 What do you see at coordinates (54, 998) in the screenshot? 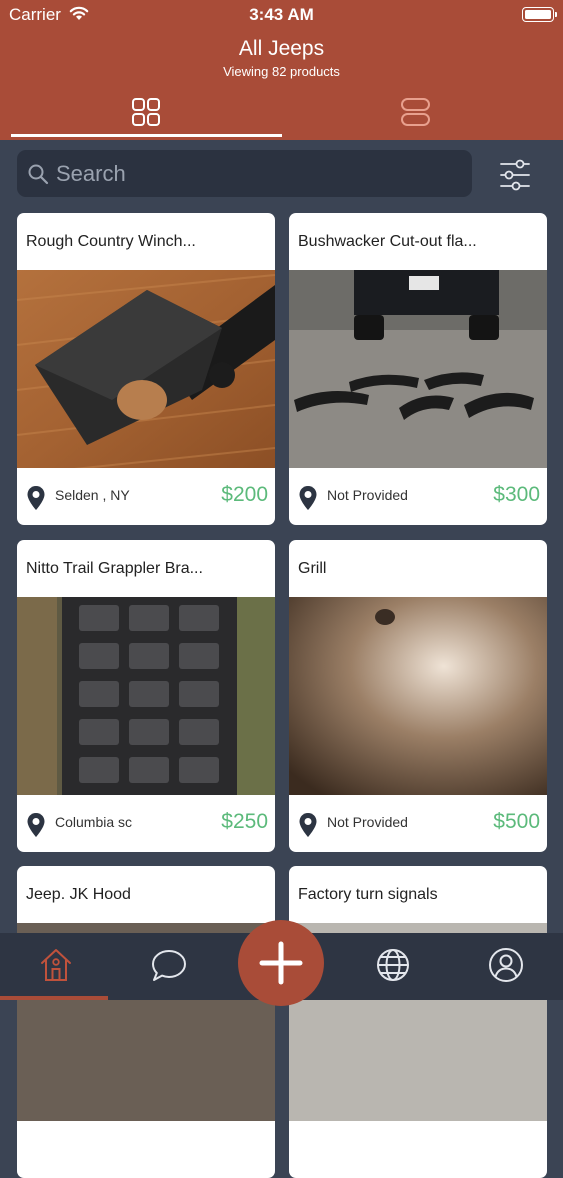
I see `active-tab-underline` at bounding box center [54, 998].